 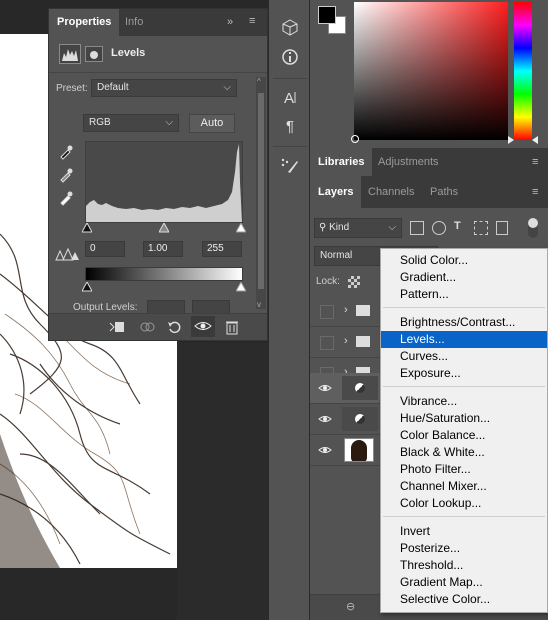 What do you see at coordinates (70, 54) in the screenshot?
I see `levels-histogram-icon` at bounding box center [70, 54].